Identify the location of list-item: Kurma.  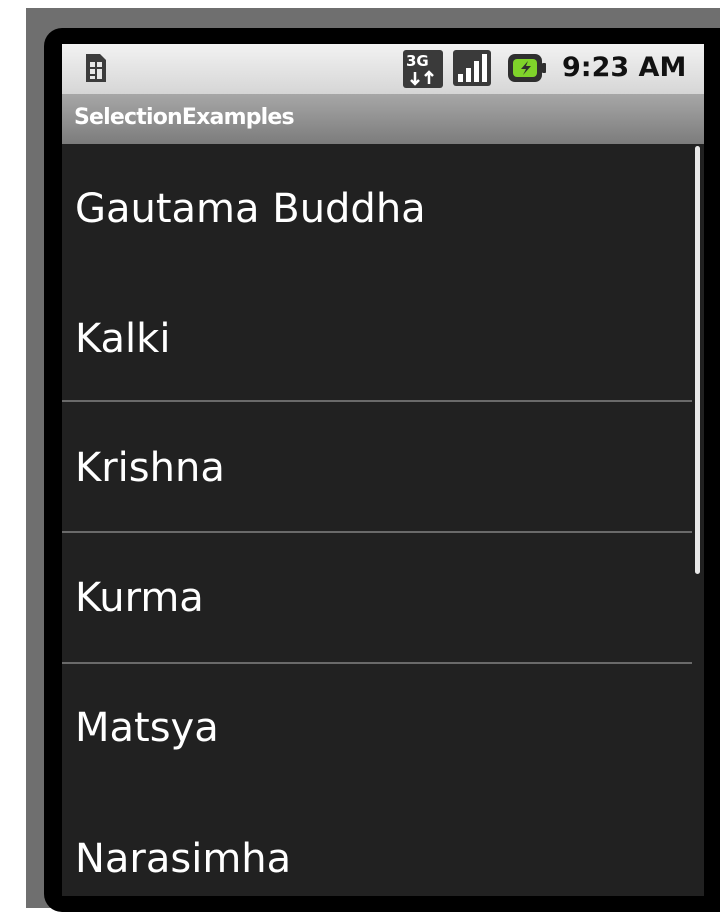
(377, 598).